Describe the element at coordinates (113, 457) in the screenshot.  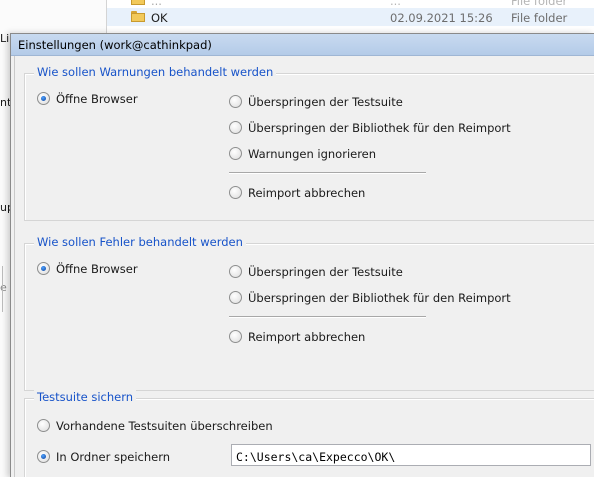
I see `radio-label: In Ordner speichern` at that location.